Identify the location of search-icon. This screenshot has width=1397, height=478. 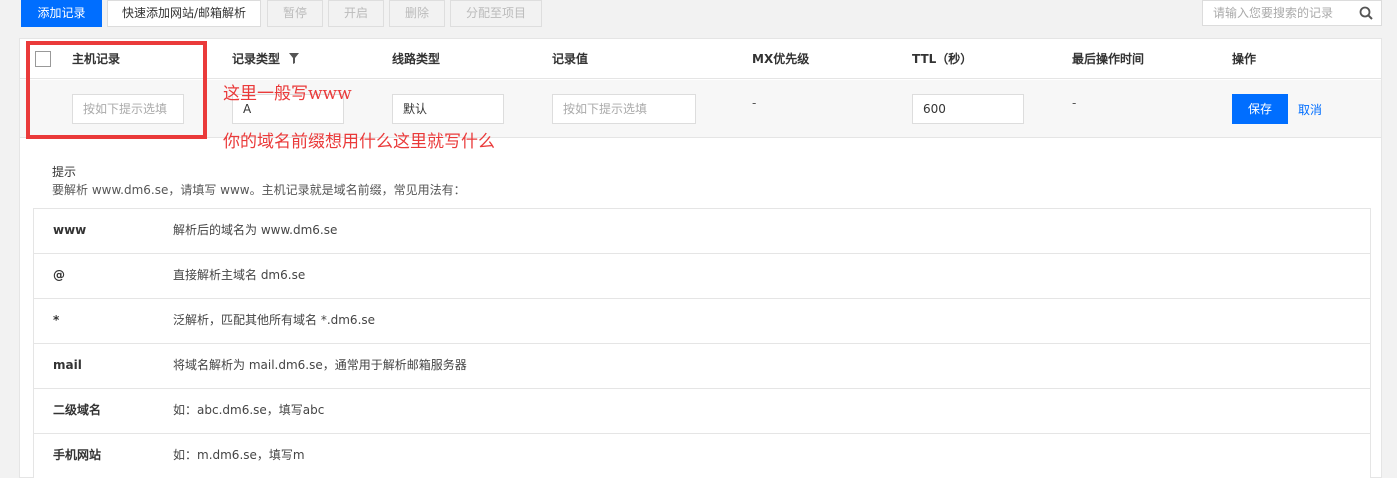
(1366, 13).